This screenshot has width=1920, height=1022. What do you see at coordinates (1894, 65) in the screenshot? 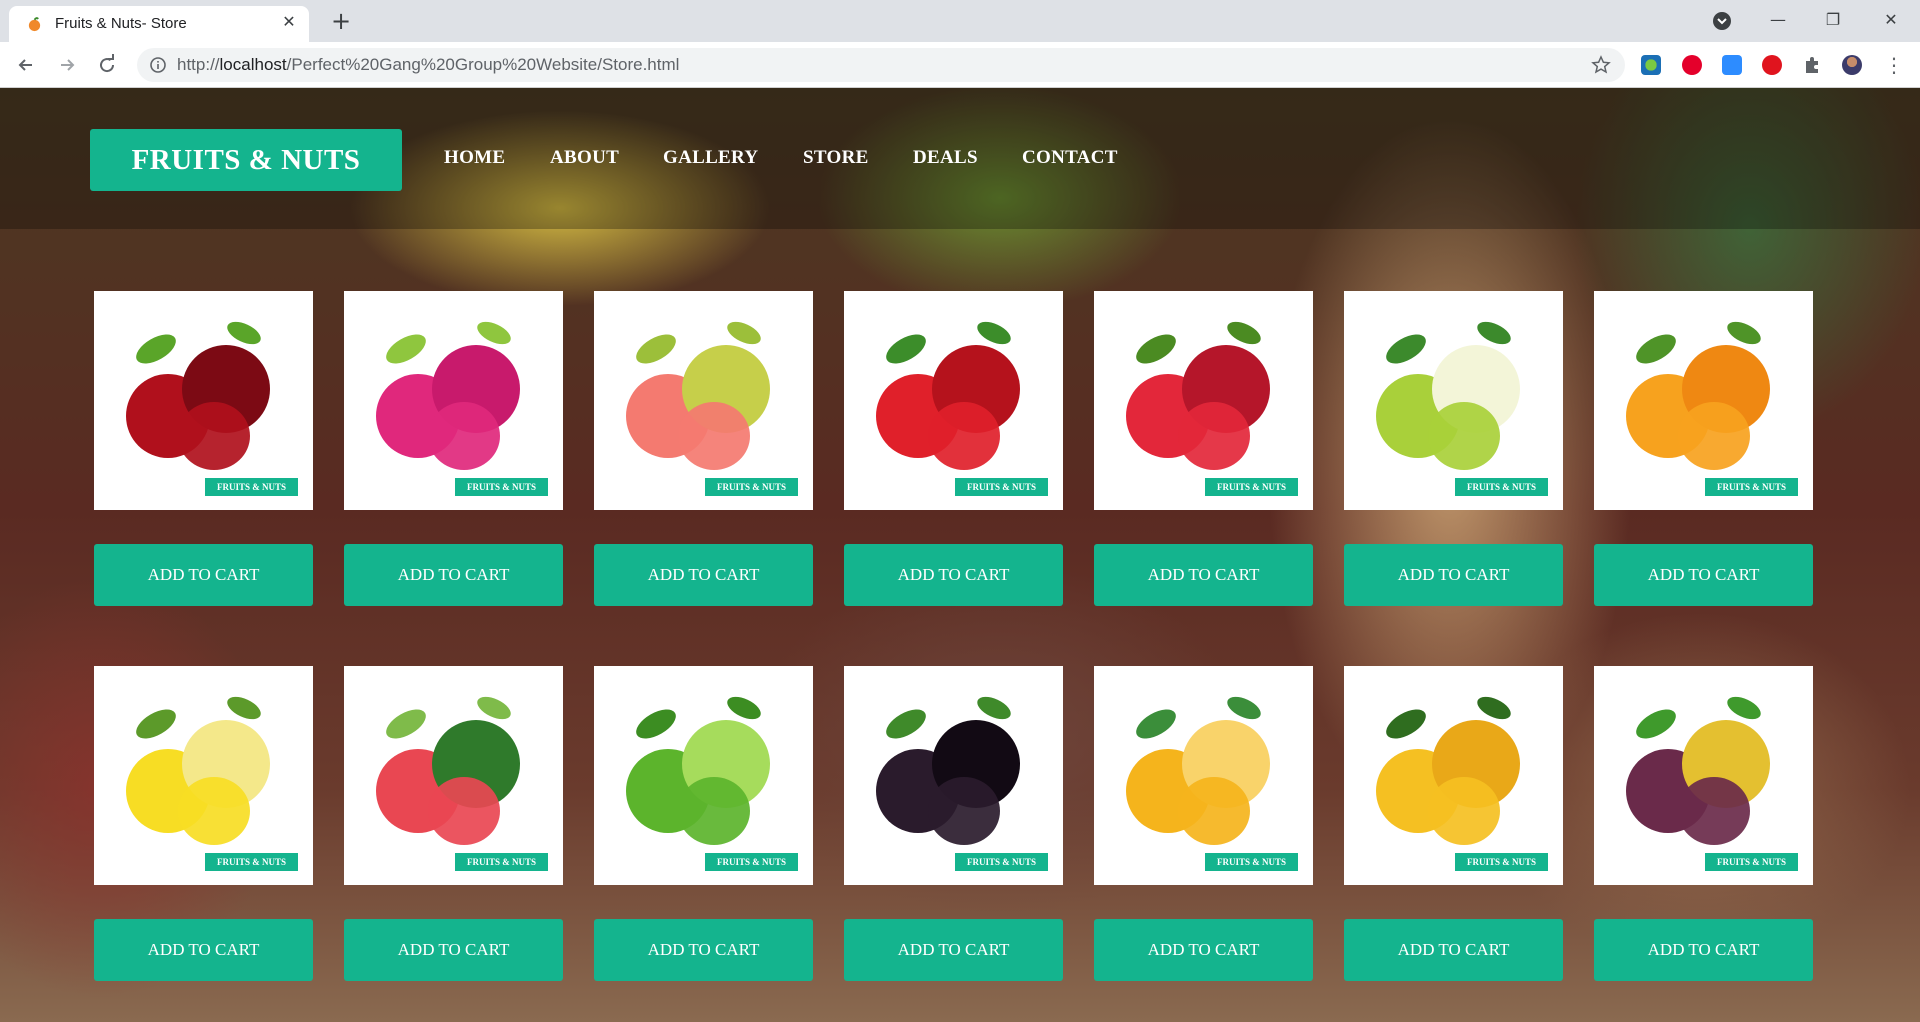
I see `browser-menu-icon: ⋮` at bounding box center [1894, 65].